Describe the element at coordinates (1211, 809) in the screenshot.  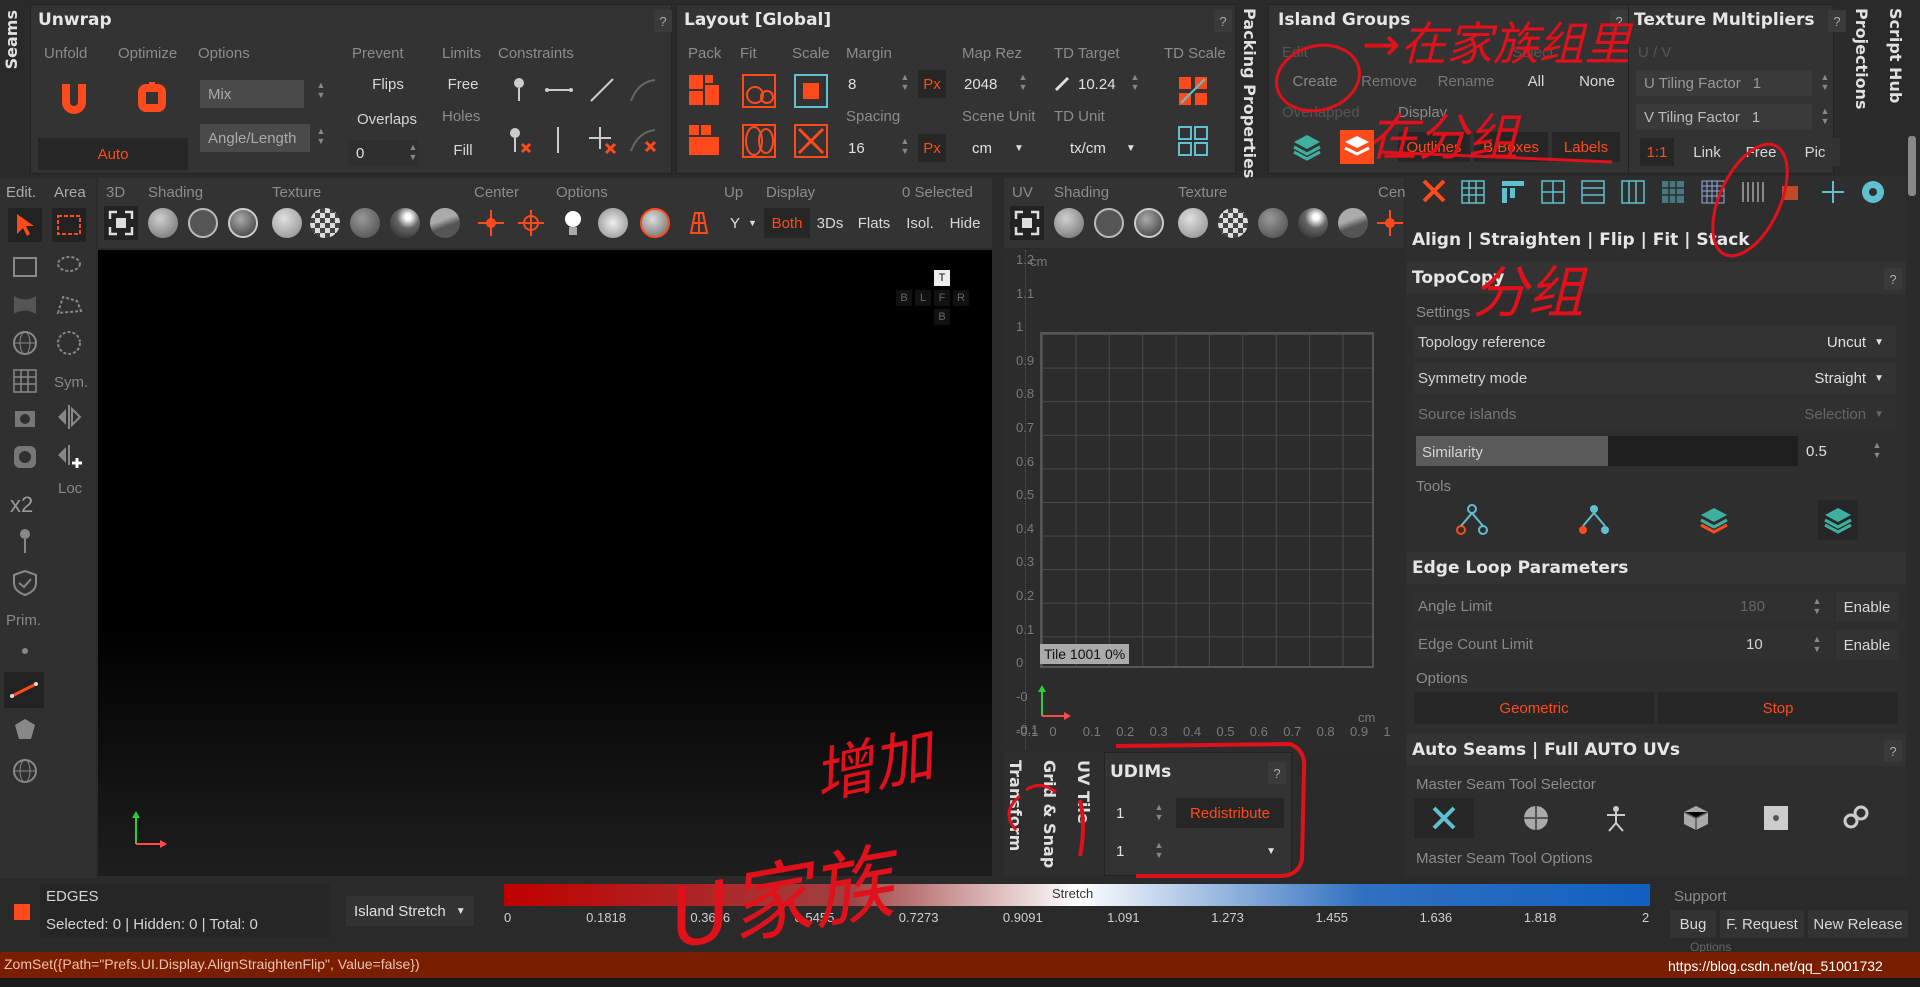
I see `annotation-bracket-udims` at that location.